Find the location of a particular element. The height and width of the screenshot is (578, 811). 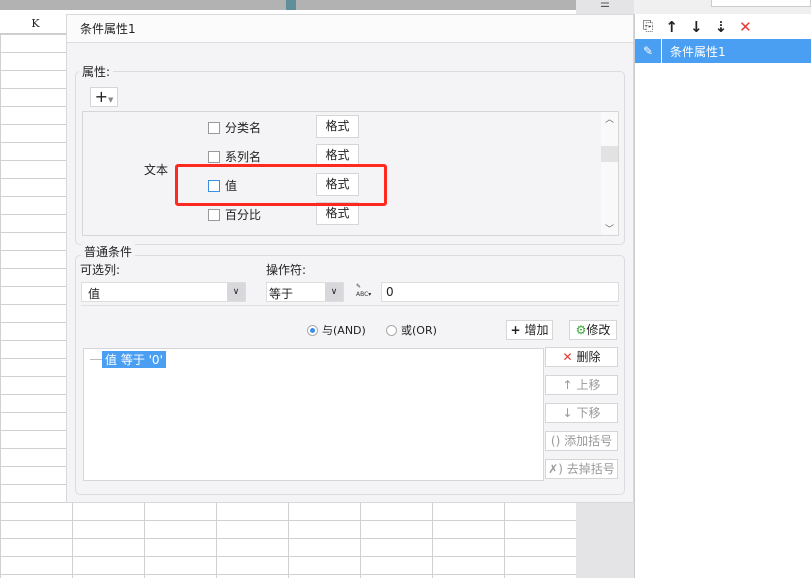

modify-button: ⚙修改 is located at coordinates (593, 330).